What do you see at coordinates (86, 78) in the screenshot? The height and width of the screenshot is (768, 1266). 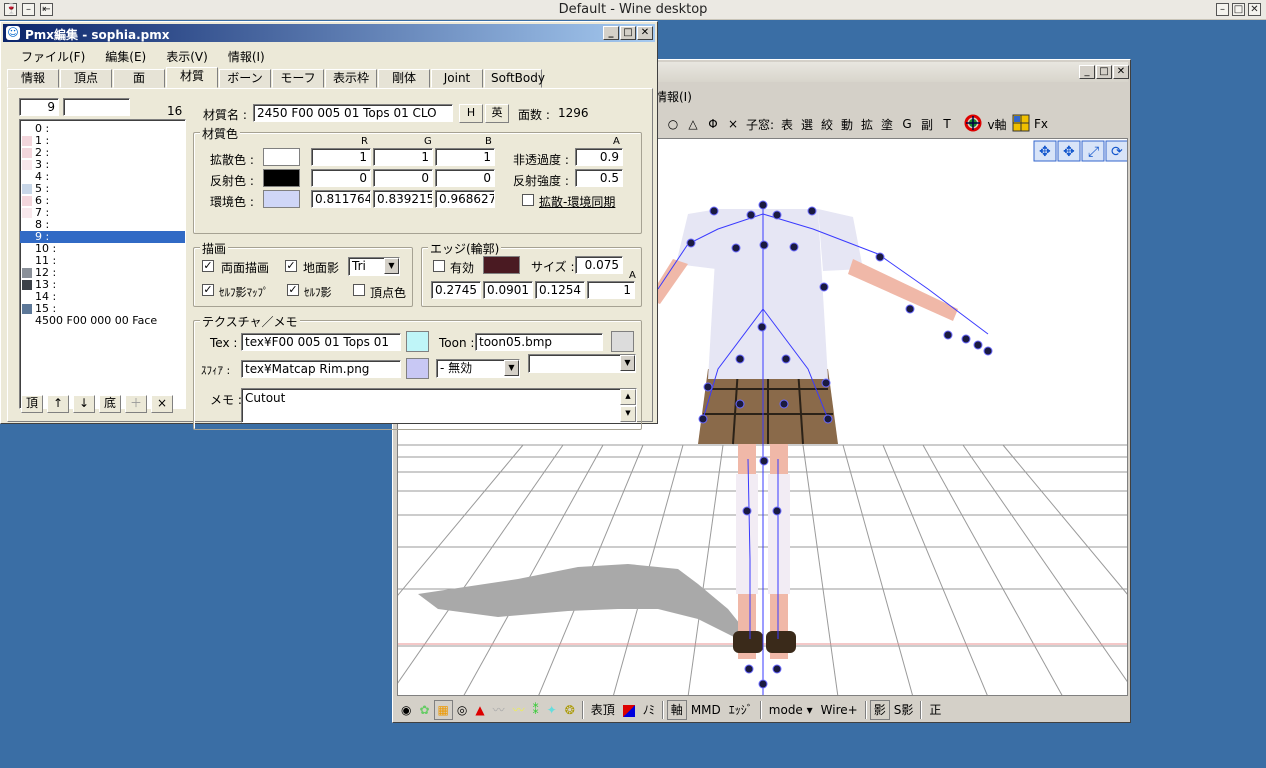 I see `tab-vertex: 頂点` at bounding box center [86, 78].